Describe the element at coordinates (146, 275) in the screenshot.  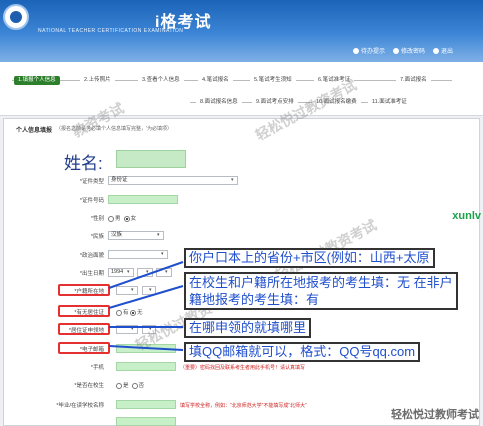
I see `arrow-hukou` at that location.